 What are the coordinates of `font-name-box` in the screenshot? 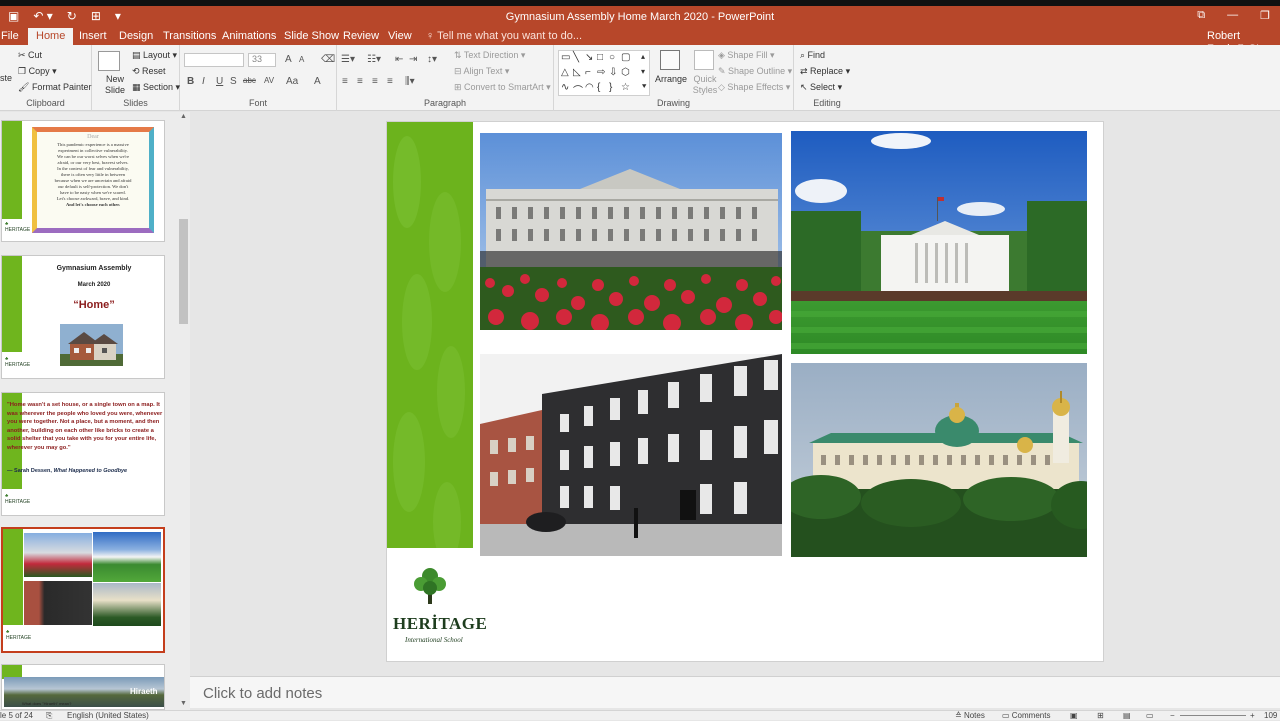 It's located at (214, 60).